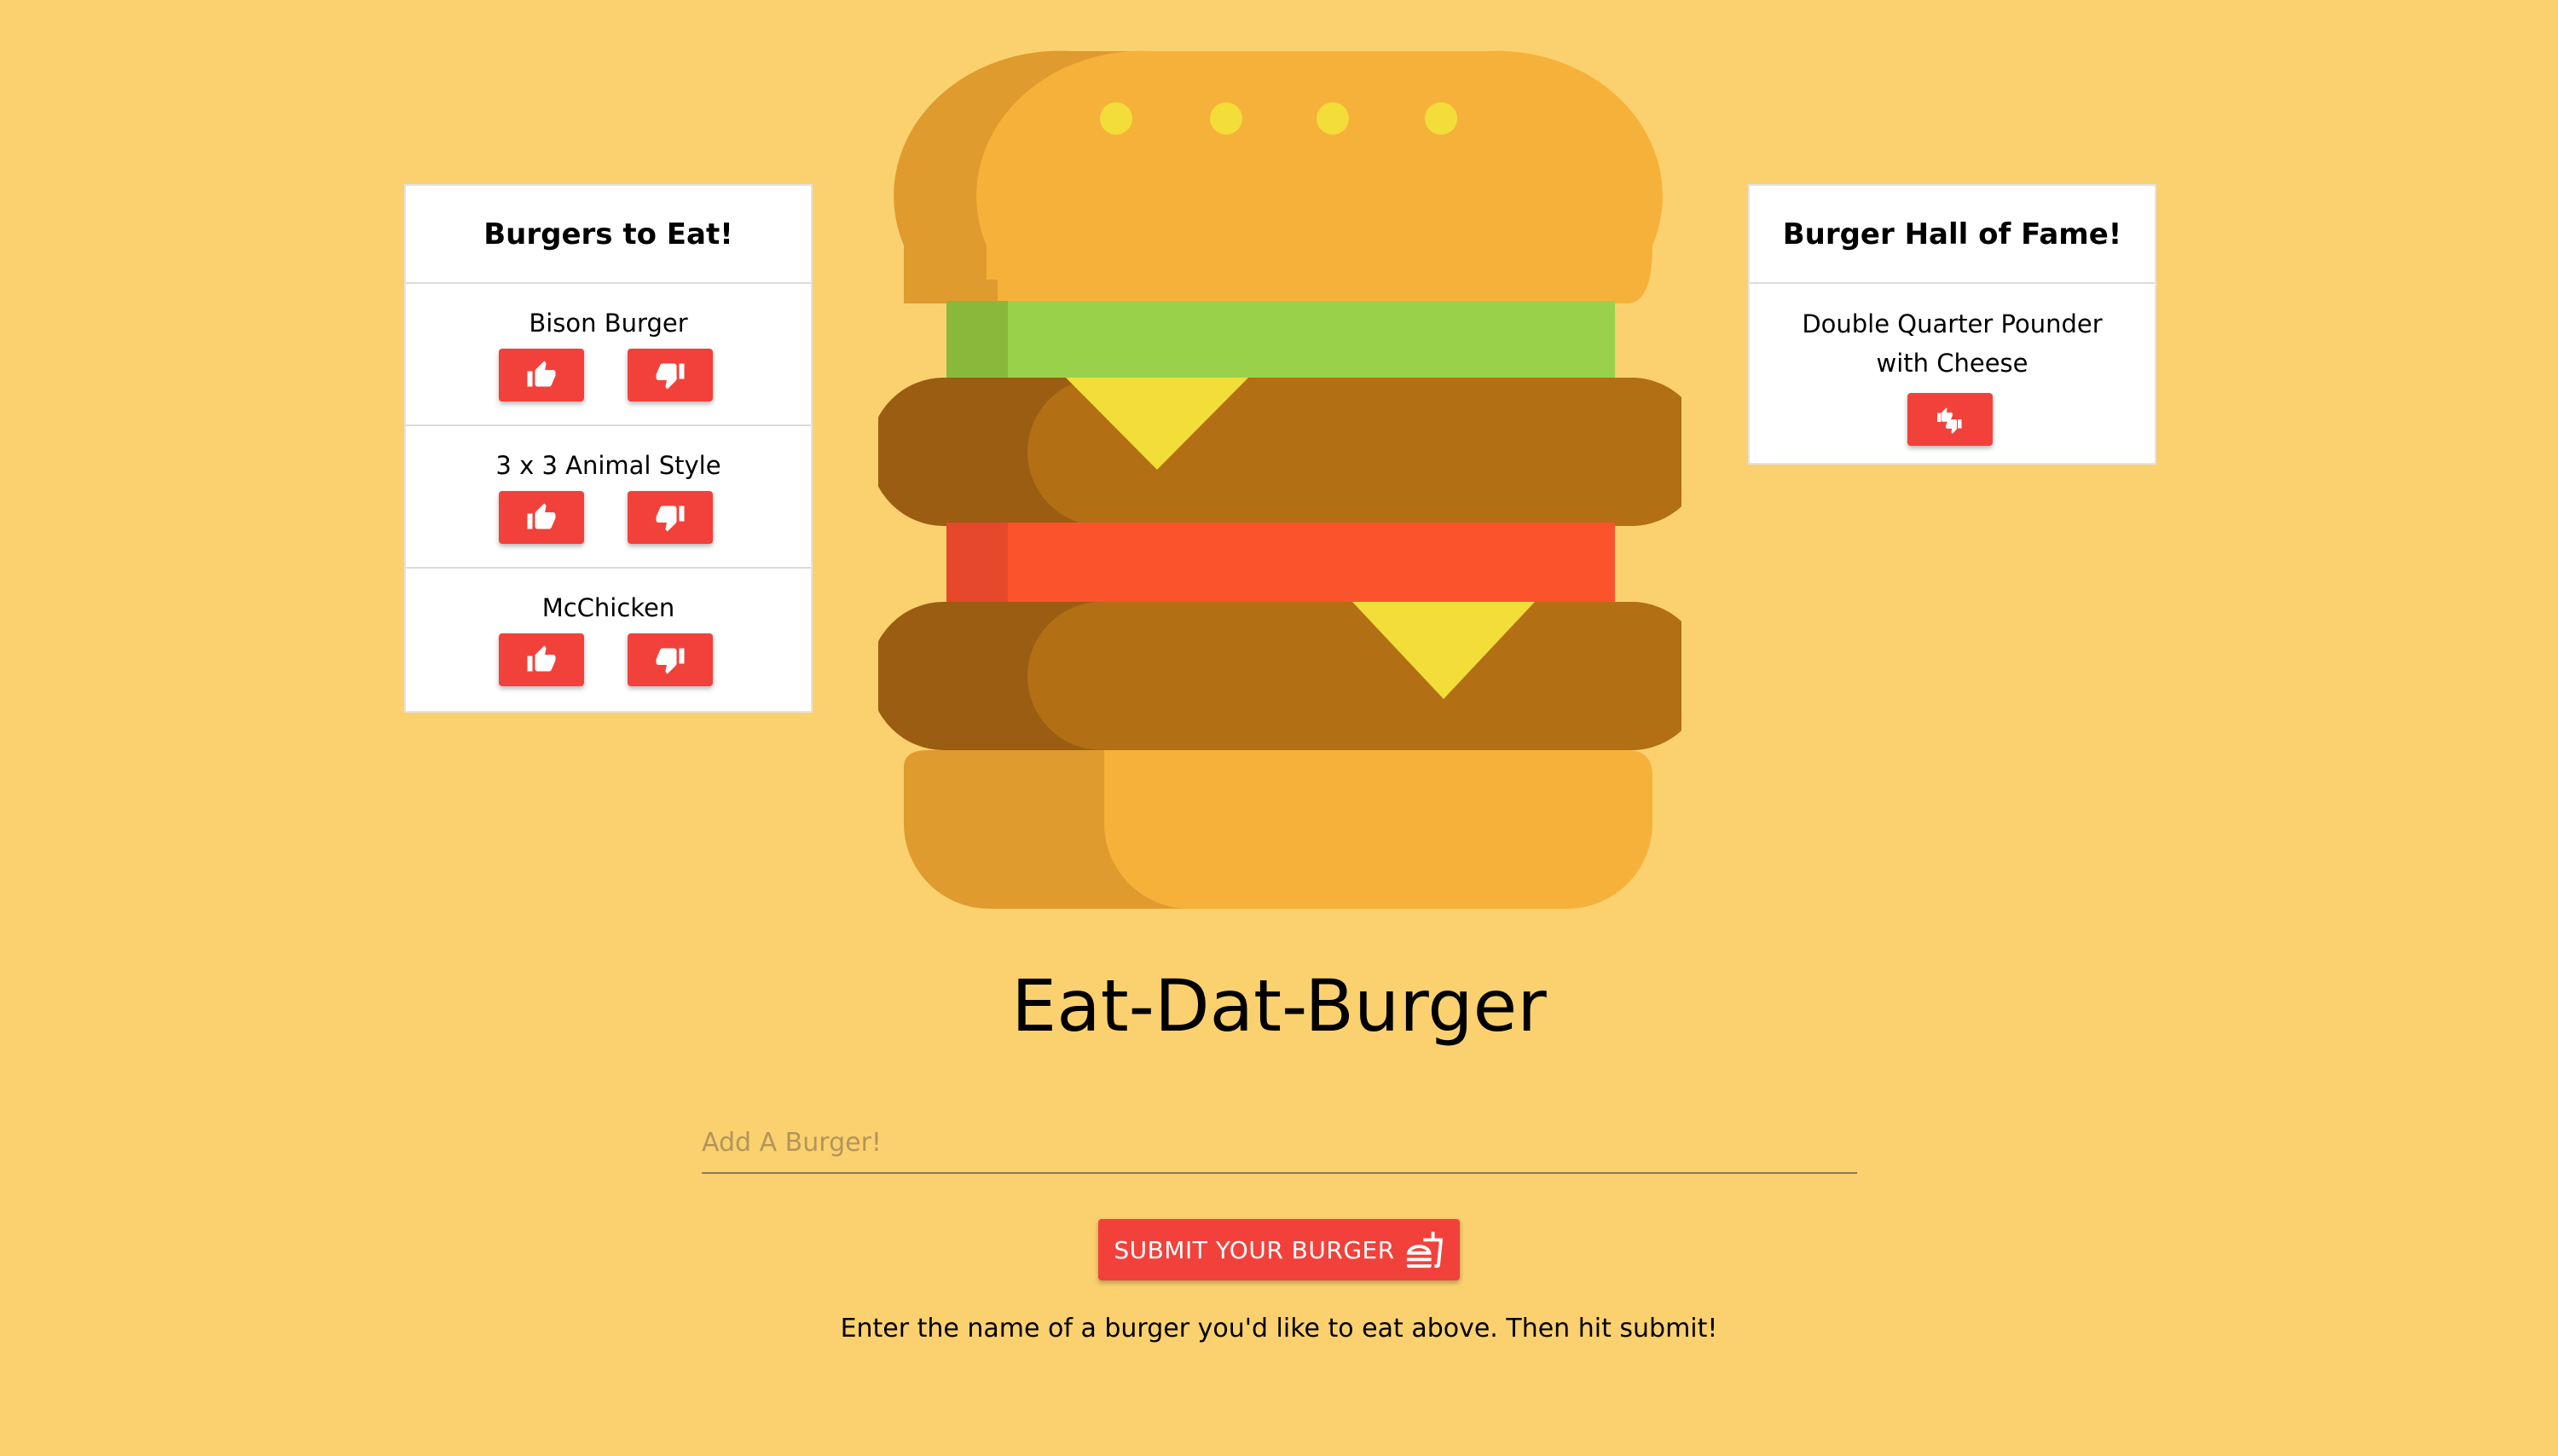 This screenshot has width=2558, height=1456. Describe the element at coordinates (608, 323) in the screenshot. I see `burger-name: Bison Burger` at that location.